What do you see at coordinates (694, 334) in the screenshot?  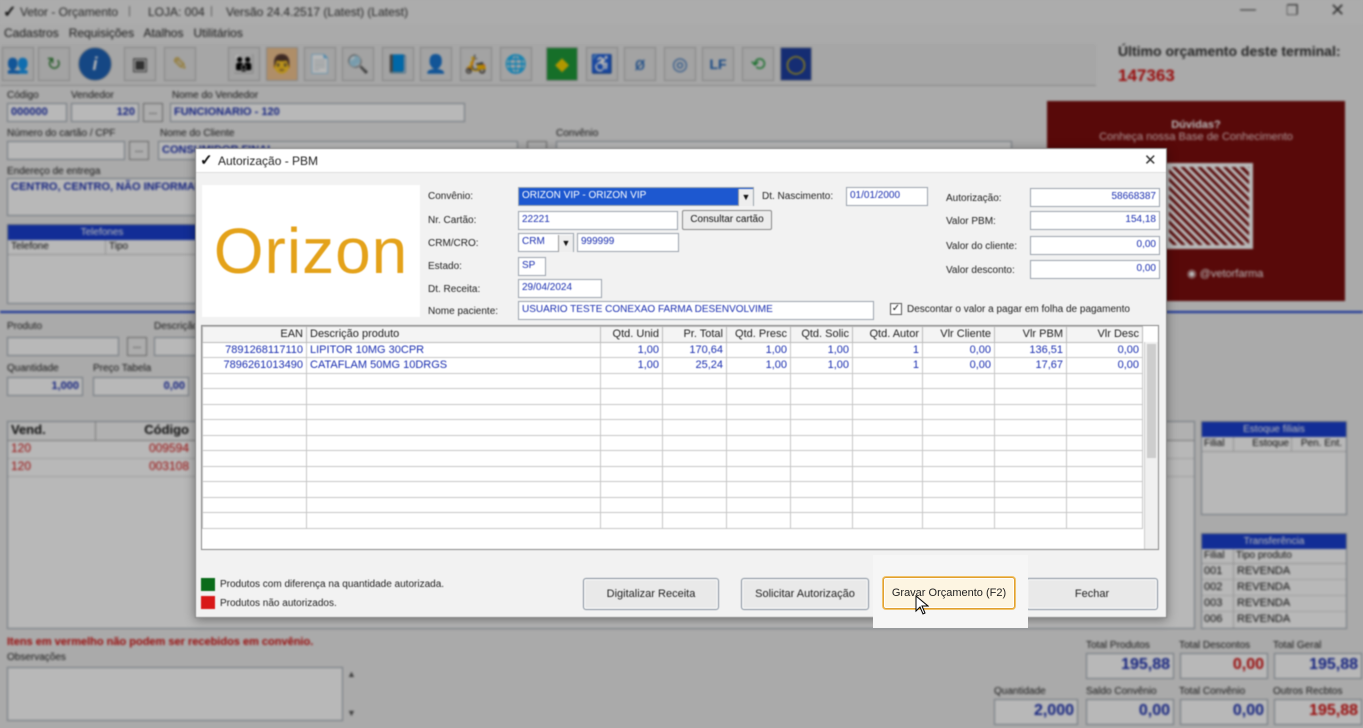 I see `col-pr-total: Pr. Total` at bounding box center [694, 334].